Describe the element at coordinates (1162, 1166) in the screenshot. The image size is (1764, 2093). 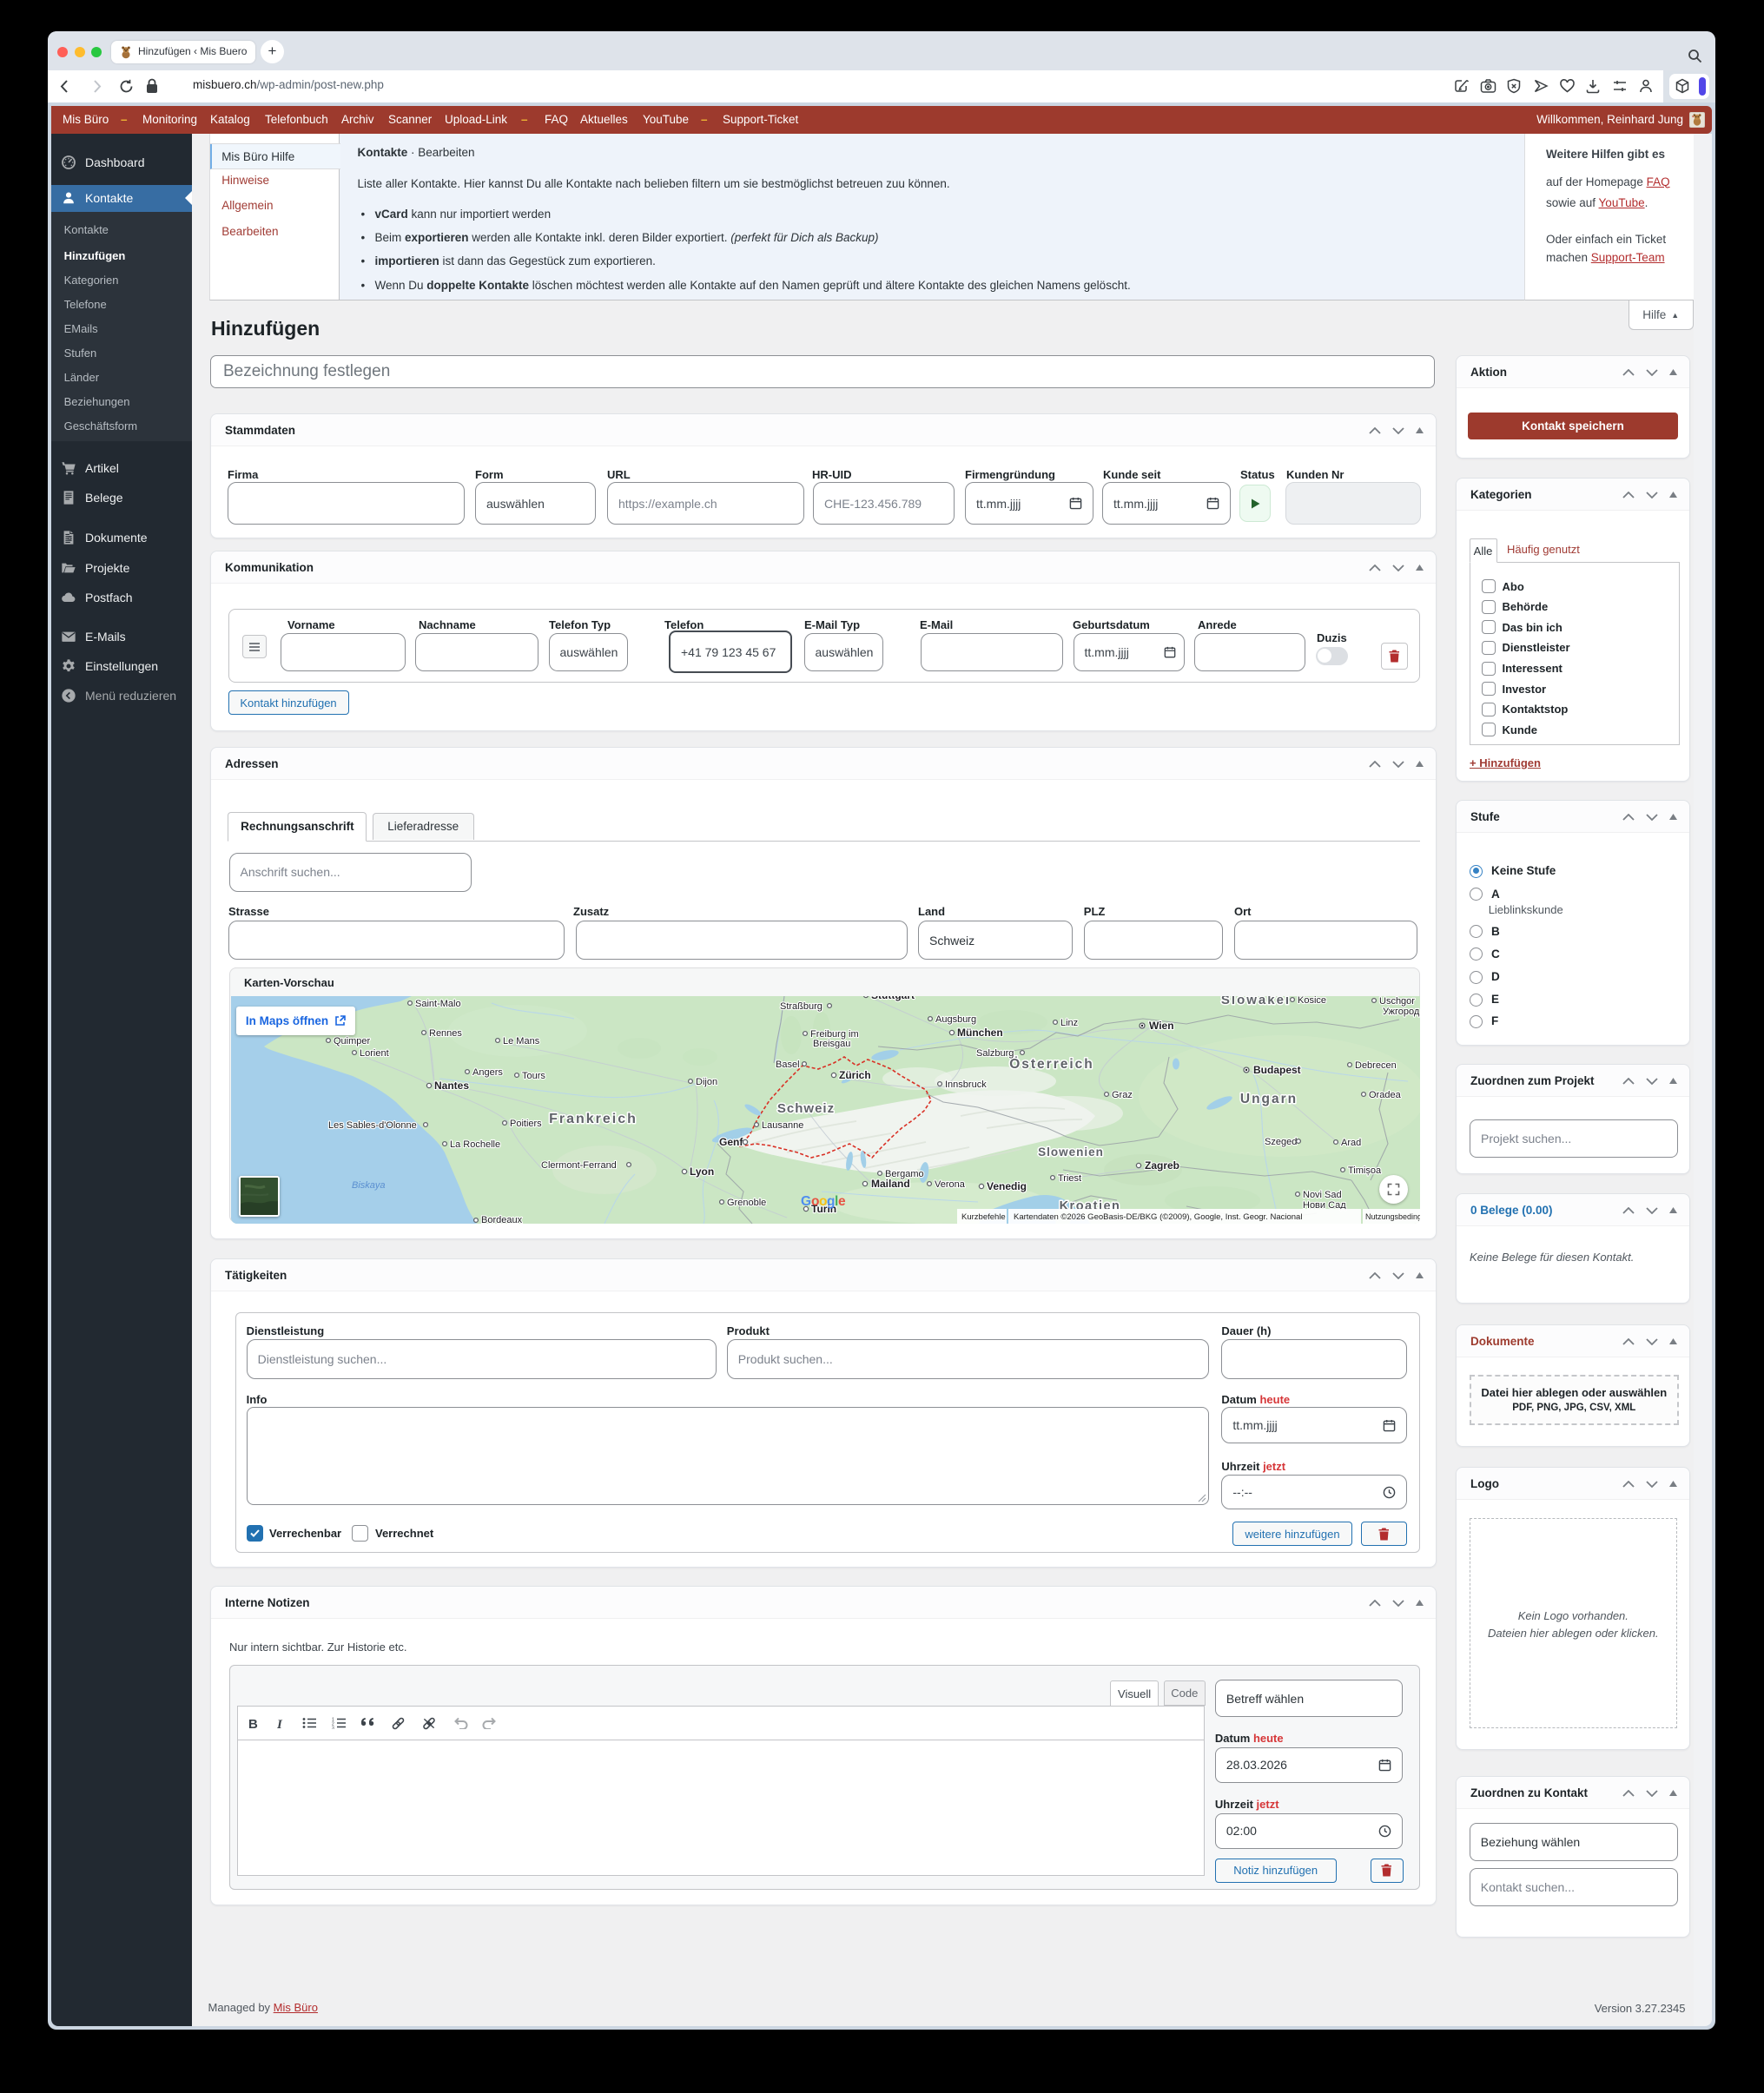
I see `svg-text: Zagreb` at that location.